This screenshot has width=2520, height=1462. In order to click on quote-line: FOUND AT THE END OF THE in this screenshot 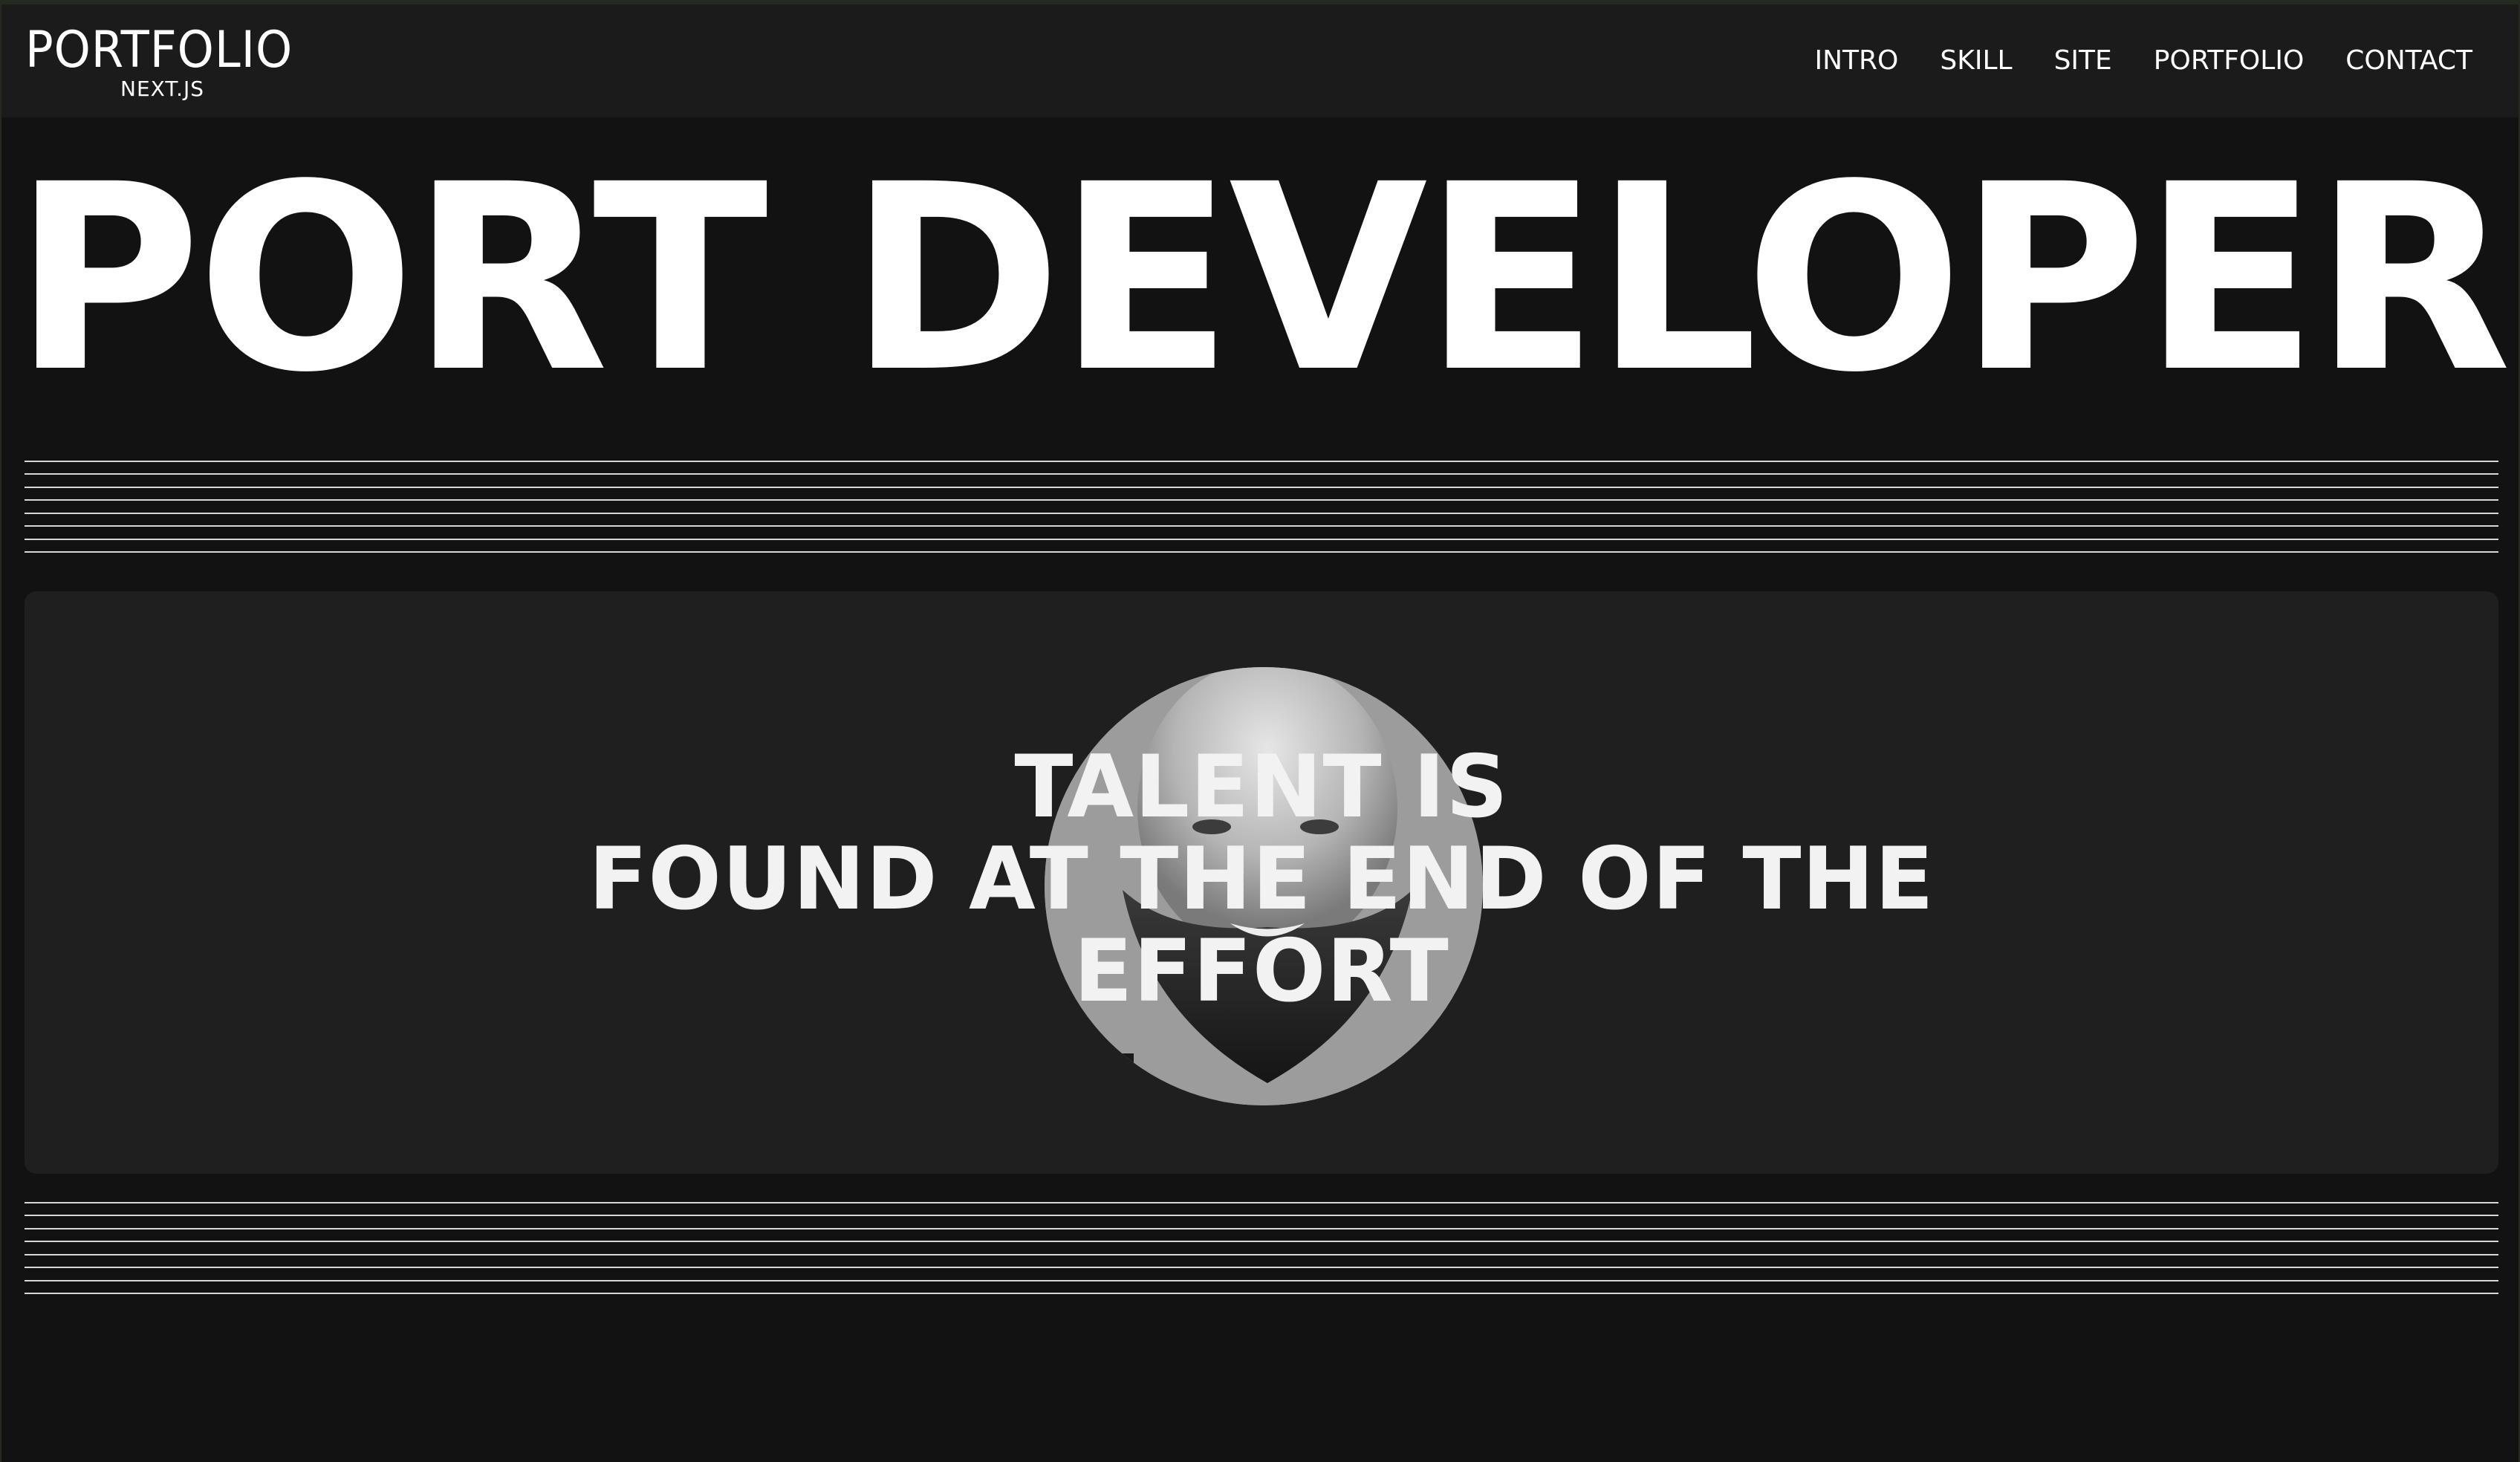, I will do `click(1262, 879)`.